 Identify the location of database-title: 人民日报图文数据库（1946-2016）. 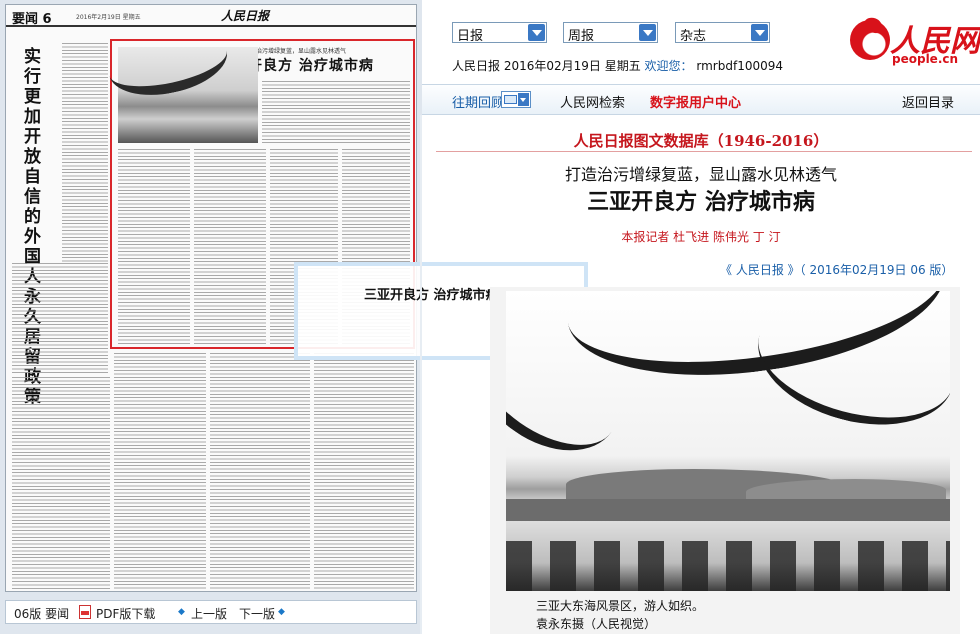
(701, 141).